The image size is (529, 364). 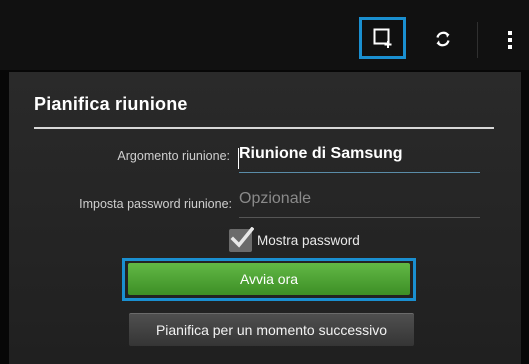 What do you see at coordinates (321, 153) in the screenshot?
I see `meeting-topic-value: Riunione di Samsung` at bounding box center [321, 153].